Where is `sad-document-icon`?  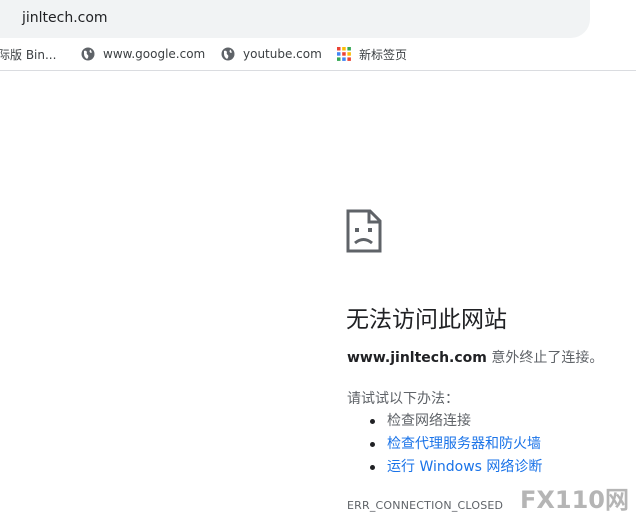 sad-document-icon is located at coordinates (364, 231).